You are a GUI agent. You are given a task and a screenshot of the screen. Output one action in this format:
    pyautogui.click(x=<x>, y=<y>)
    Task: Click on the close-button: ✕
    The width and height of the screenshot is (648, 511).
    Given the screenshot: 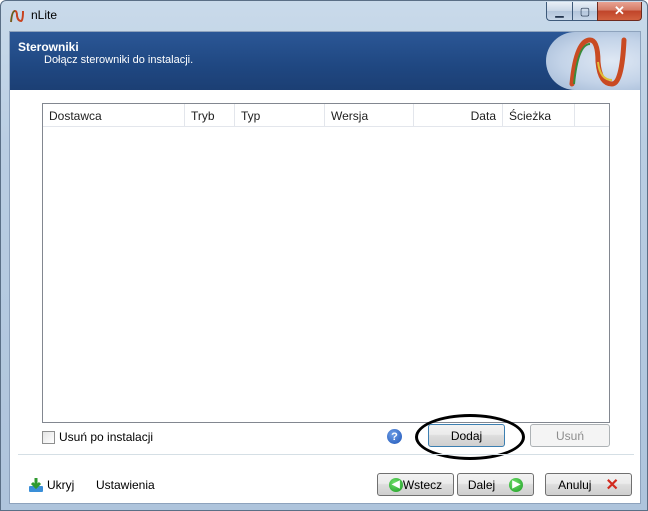 What is the action you would take?
    pyautogui.click(x=619, y=11)
    